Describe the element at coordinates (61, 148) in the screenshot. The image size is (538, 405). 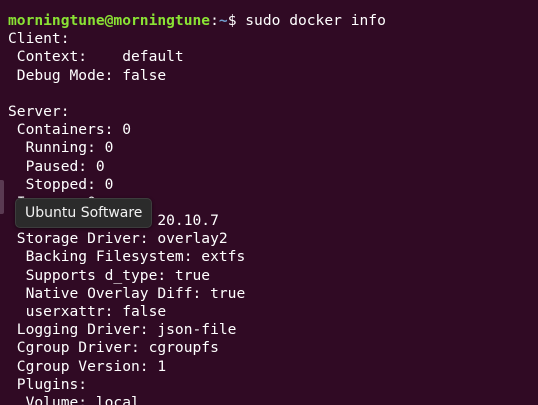
I see `output-line: Running: 0` at that location.